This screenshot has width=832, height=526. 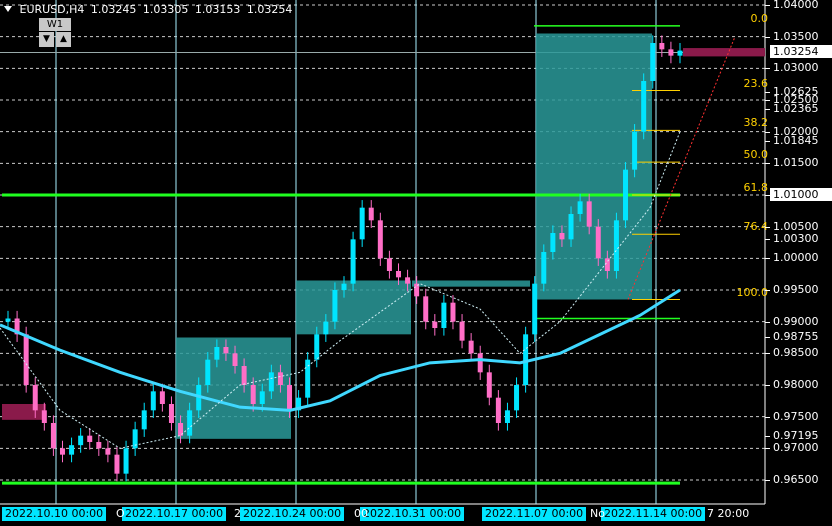 I want to click on fibo-label-0: 0.0, so click(x=759, y=18).